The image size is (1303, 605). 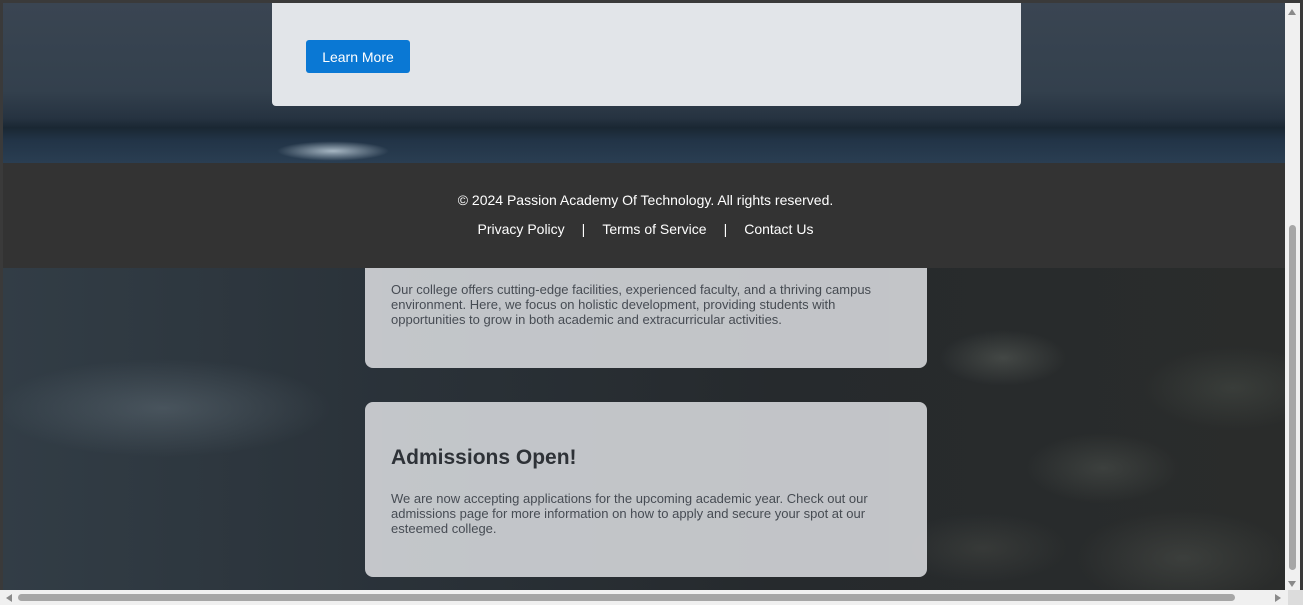 I want to click on scroll-right-arrow-icon, so click(x=1278, y=598).